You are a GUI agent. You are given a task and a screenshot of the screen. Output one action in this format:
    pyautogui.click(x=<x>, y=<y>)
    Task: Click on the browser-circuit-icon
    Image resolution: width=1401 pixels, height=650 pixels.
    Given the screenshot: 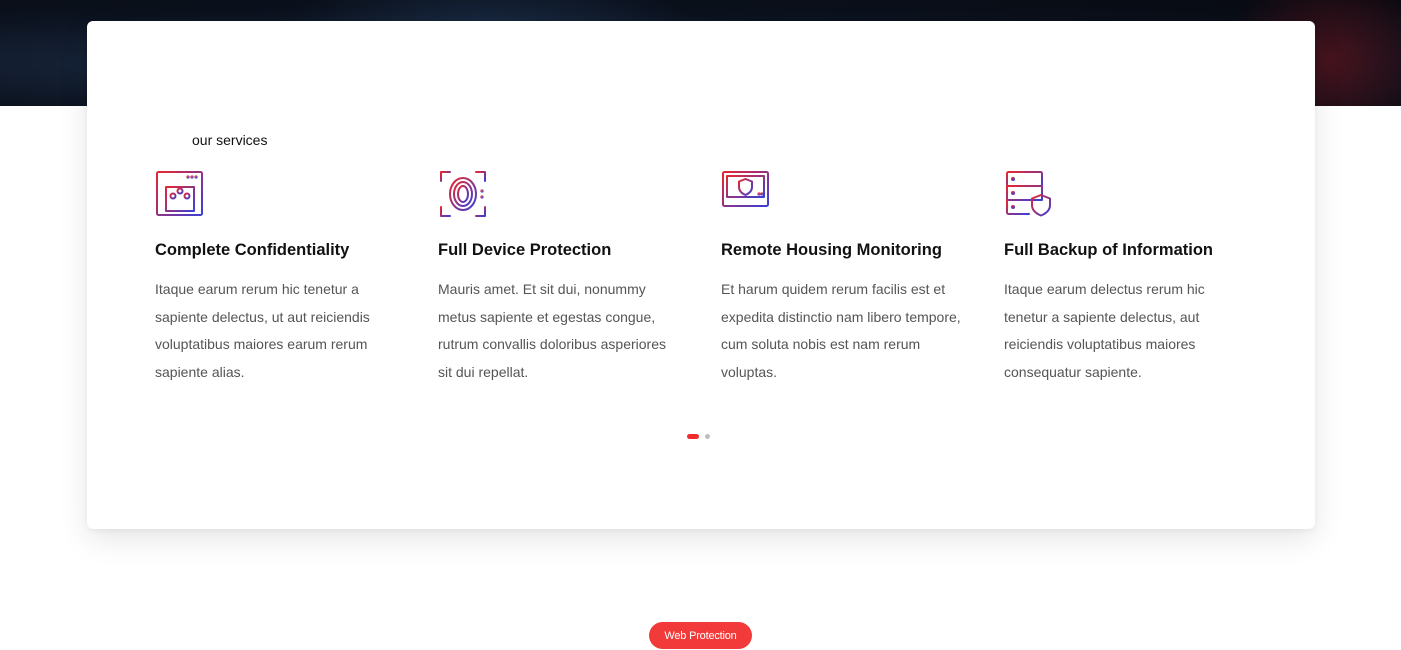 What is the action you would take?
    pyautogui.click(x=179, y=193)
    